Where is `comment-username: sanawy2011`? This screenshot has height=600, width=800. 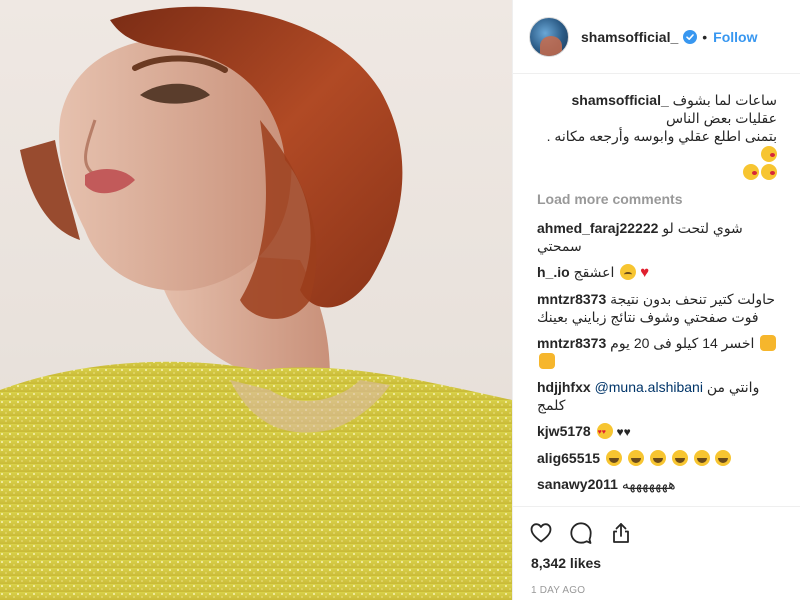
comment-username: sanawy2011 is located at coordinates (577, 484).